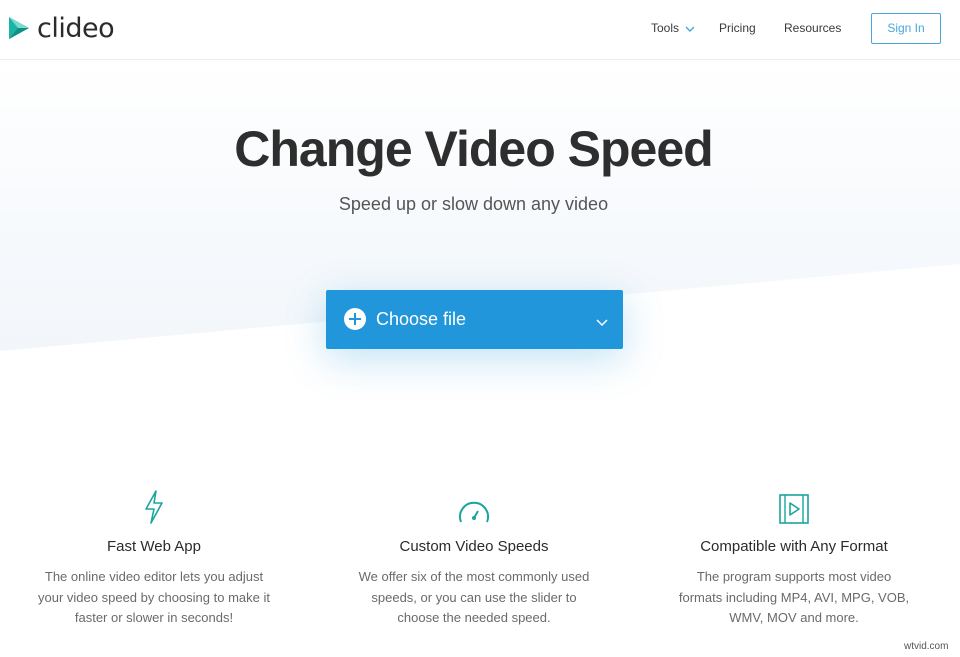  Describe the element at coordinates (421, 319) in the screenshot. I see `choose-file-label: Choose file` at that location.